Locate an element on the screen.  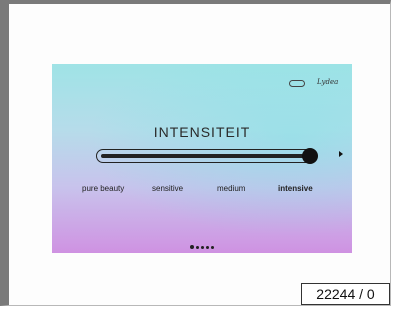
intensity-option-intensive: intensive is located at coordinates (295, 188).